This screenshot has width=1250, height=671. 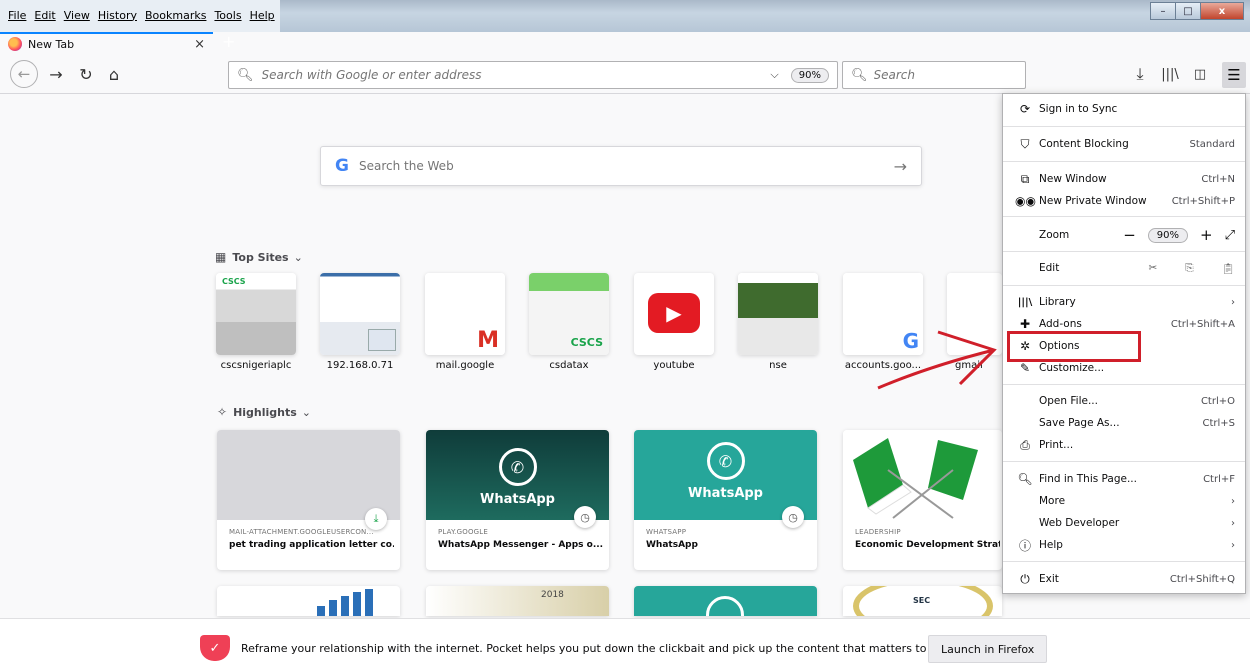 I want to click on menu-item-label: Exit, so click(x=1049, y=579).